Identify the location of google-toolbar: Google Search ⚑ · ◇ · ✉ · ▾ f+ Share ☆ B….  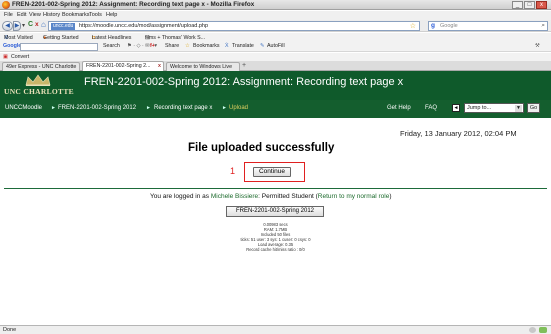
(275, 47).